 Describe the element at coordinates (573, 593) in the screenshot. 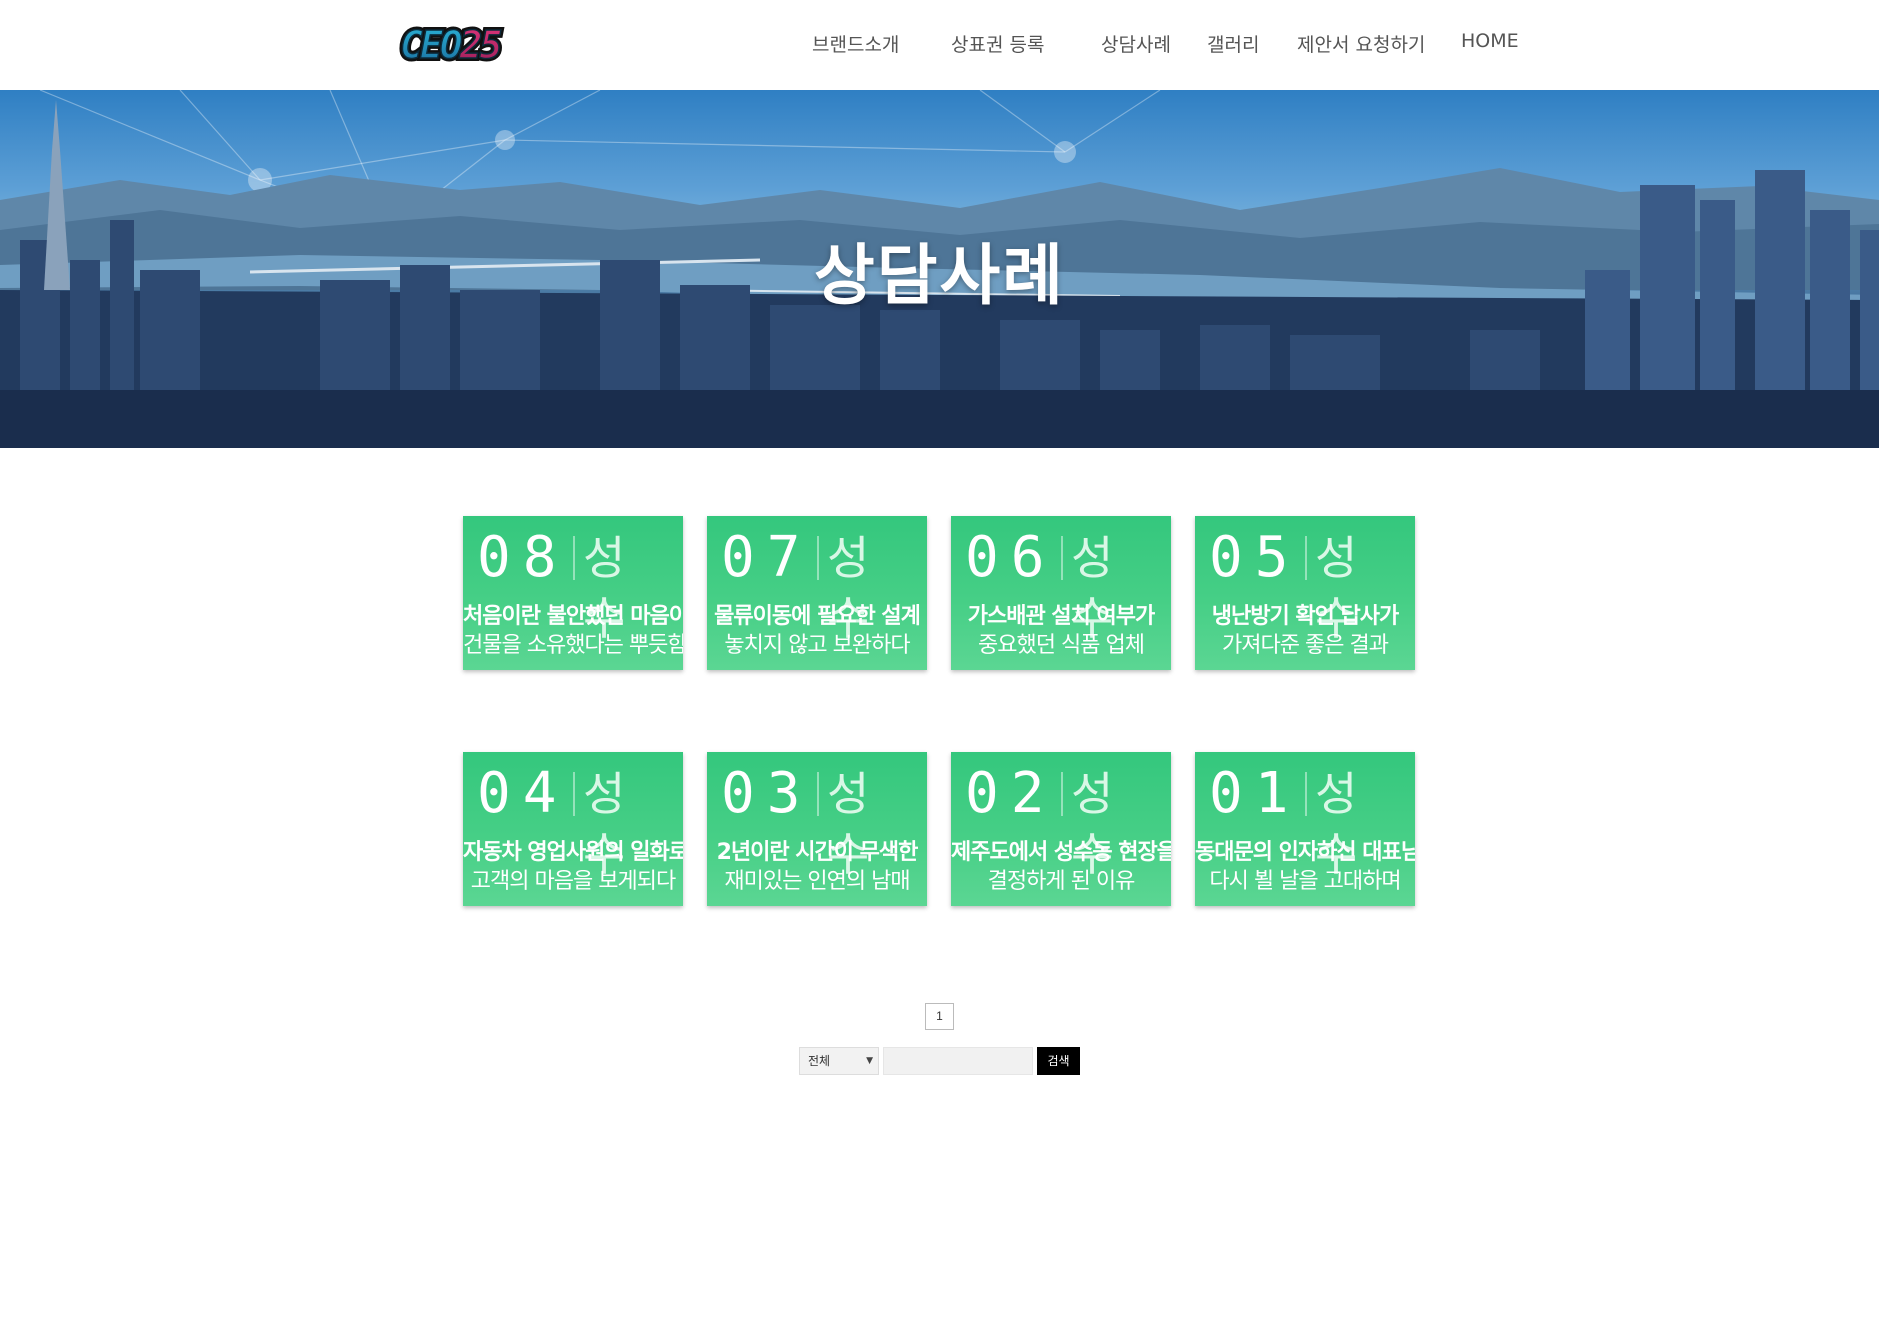

I see `case-card-08: 08 성수 처음이란 불안했던 마음이 건물을 소유했다는 뿌듯함으로` at that location.